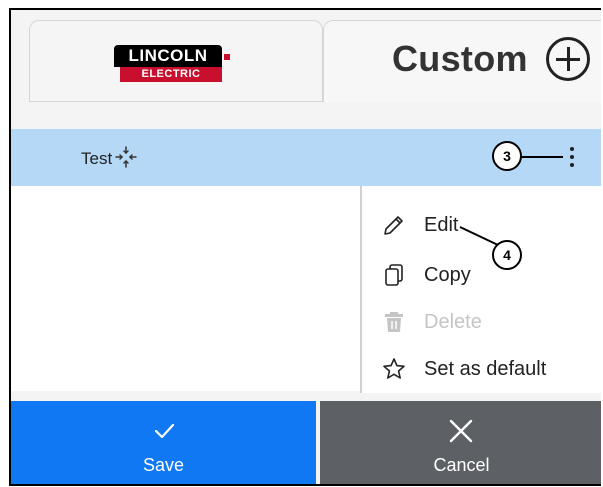  Describe the element at coordinates (164, 431) in the screenshot. I see `check-icon` at that location.